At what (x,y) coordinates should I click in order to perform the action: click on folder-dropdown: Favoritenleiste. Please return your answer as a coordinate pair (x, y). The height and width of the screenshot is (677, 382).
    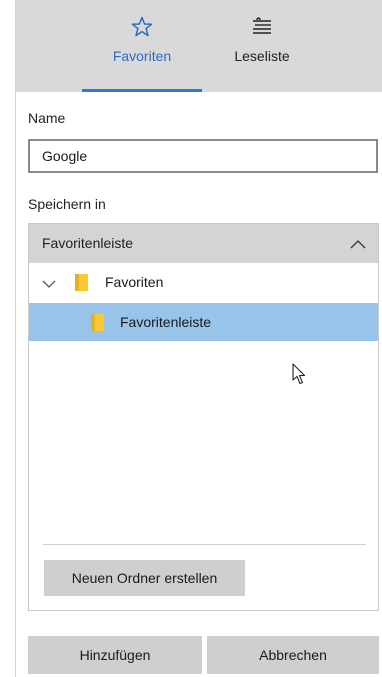
    Looking at the image, I should click on (203, 243).